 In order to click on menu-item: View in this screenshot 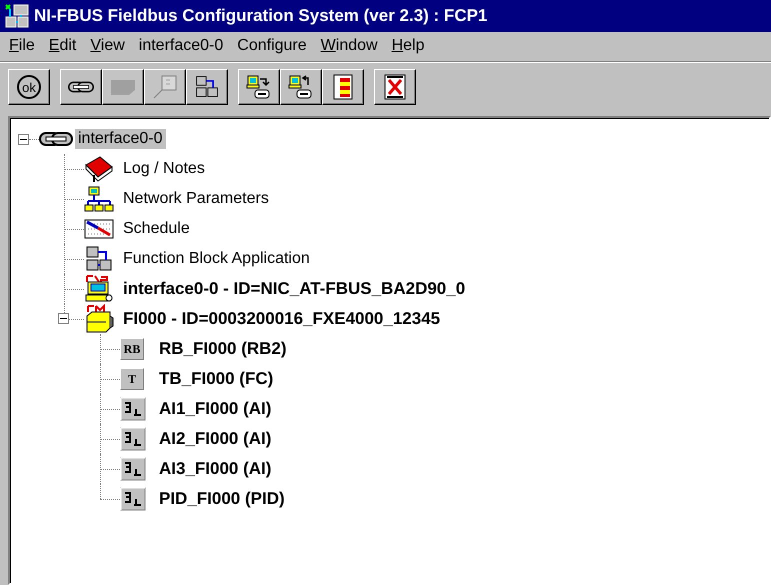, I will do `click(107, 45)`.